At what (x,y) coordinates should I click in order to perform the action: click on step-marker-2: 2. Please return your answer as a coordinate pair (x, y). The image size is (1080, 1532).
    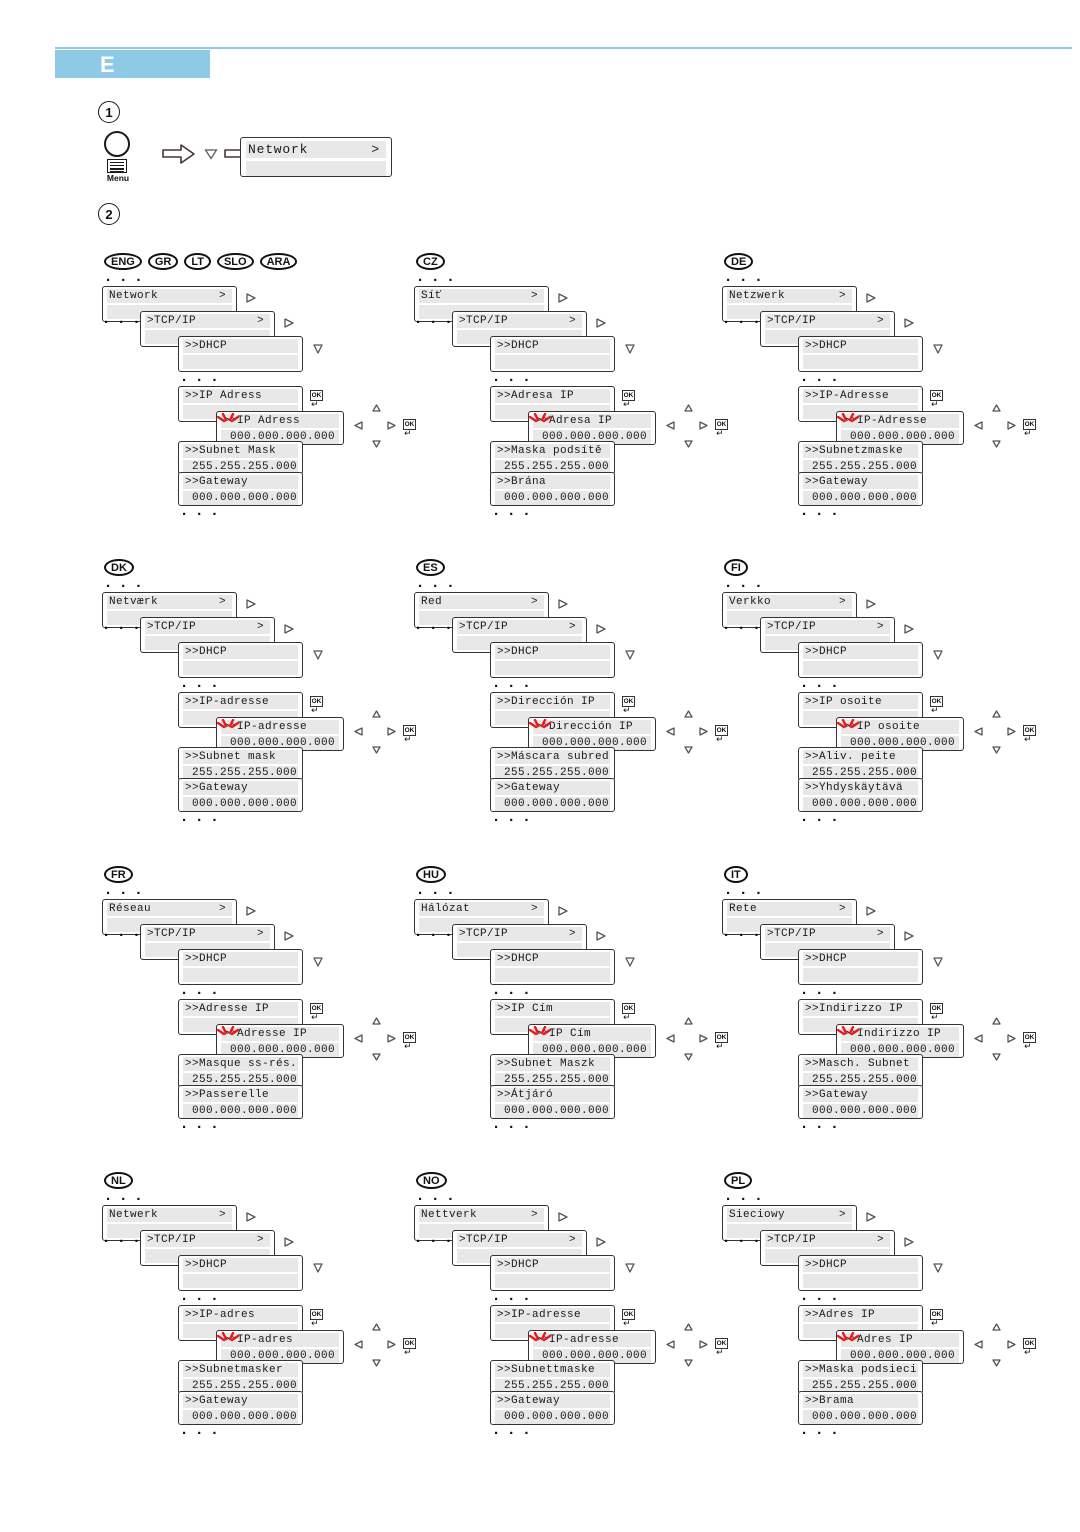
    Looking at the image, I should click on (109, 214).